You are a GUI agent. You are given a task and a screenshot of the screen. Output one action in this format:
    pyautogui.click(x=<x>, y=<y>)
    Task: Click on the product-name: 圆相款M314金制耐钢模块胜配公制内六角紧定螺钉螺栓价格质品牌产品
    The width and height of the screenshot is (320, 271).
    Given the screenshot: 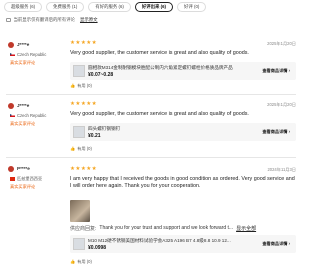 What is the action you would take?
    pyautogui.click(x=160, y=67)
    